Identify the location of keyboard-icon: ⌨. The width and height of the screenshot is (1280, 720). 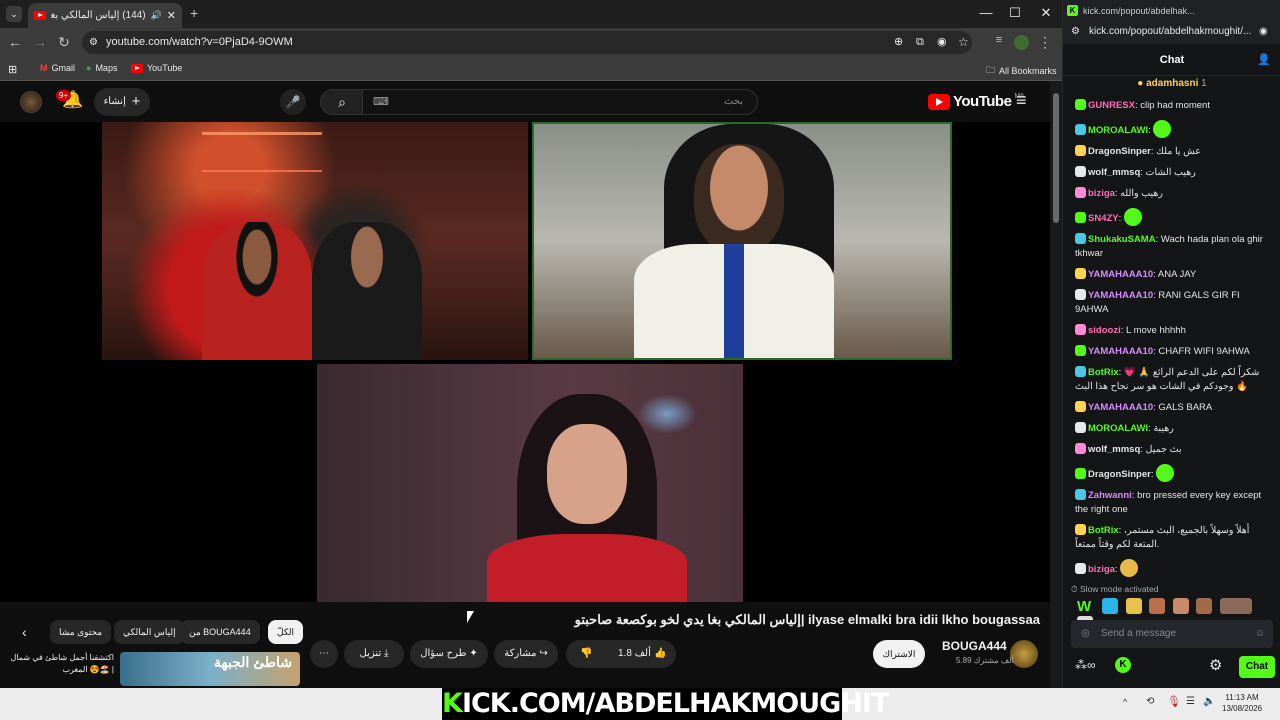
(381, 102).